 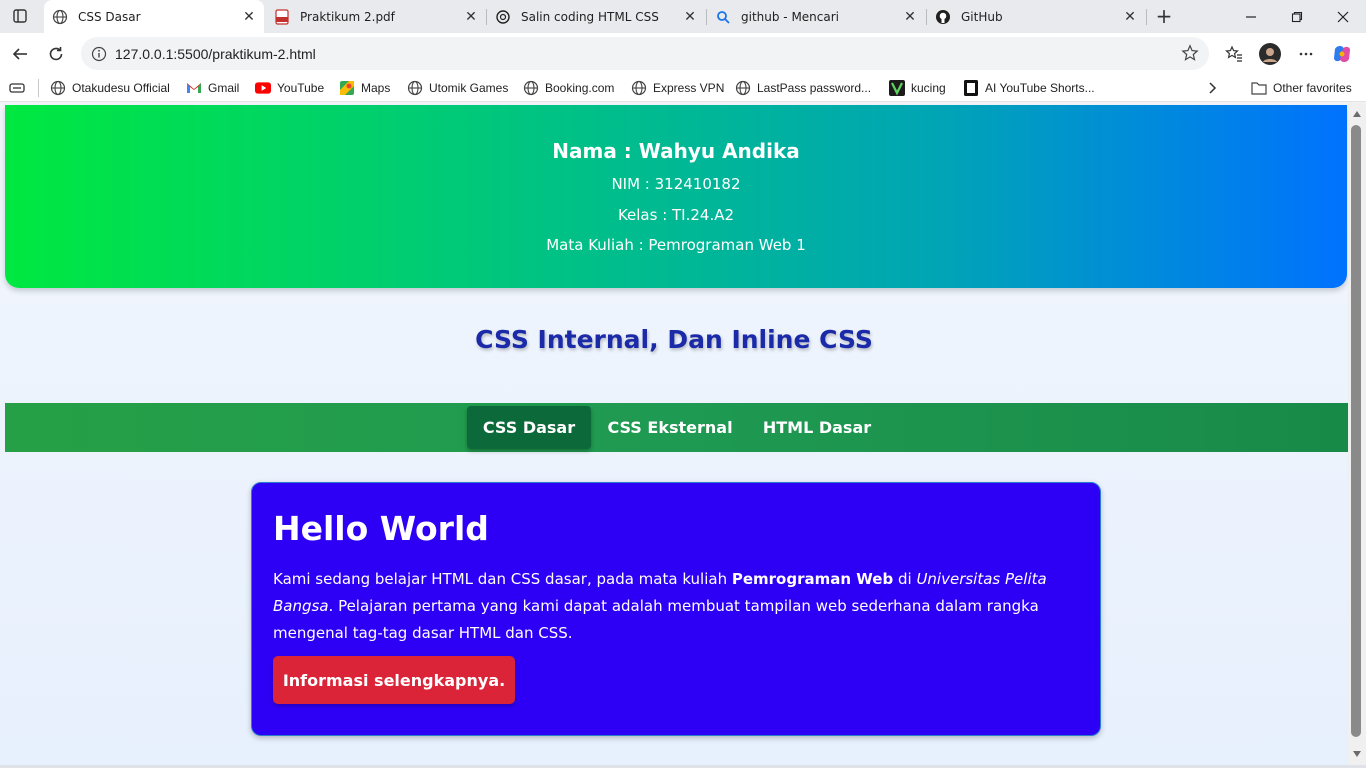 What do you see at coordinates (1356, 431) in the screenshot?
I see `scroll-thumb` at bounding box center [1356, 431].